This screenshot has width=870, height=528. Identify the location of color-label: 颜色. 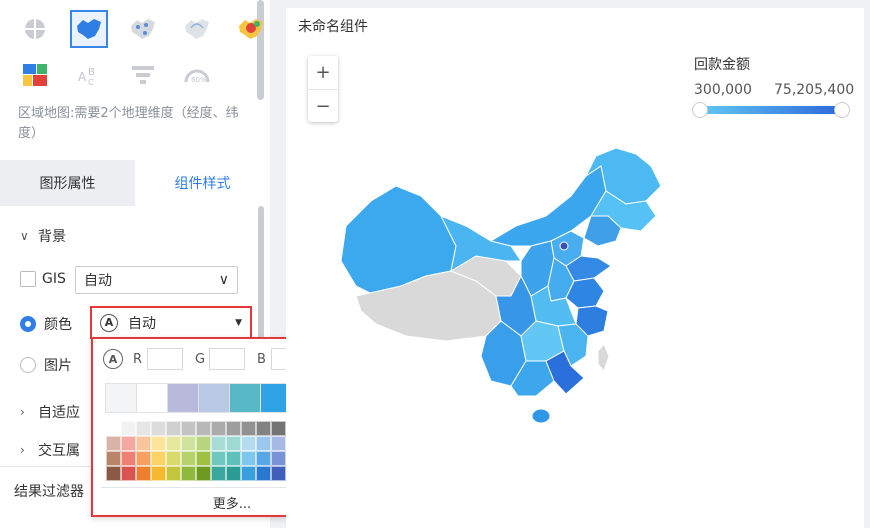
(58, 325).